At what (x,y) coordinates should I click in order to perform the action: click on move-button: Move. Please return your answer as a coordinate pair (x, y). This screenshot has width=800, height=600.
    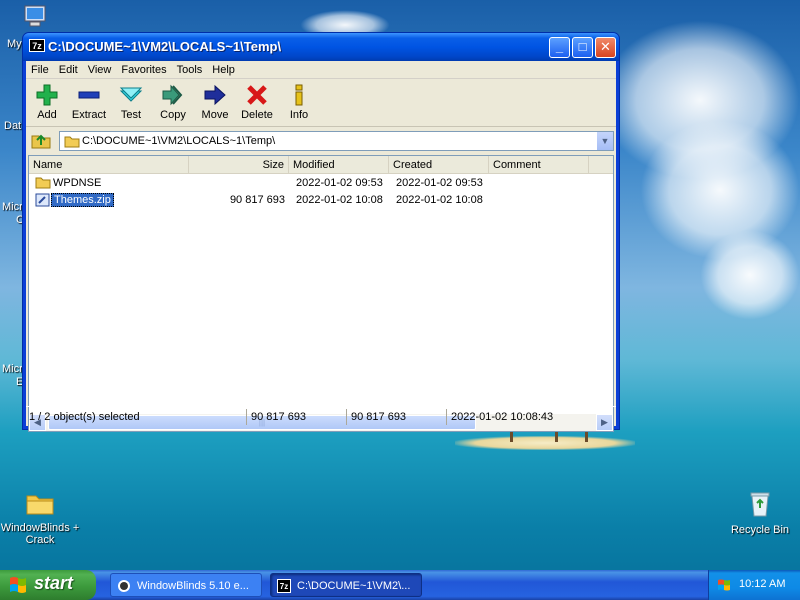
    Looking at the image, I should click on (215, 102).